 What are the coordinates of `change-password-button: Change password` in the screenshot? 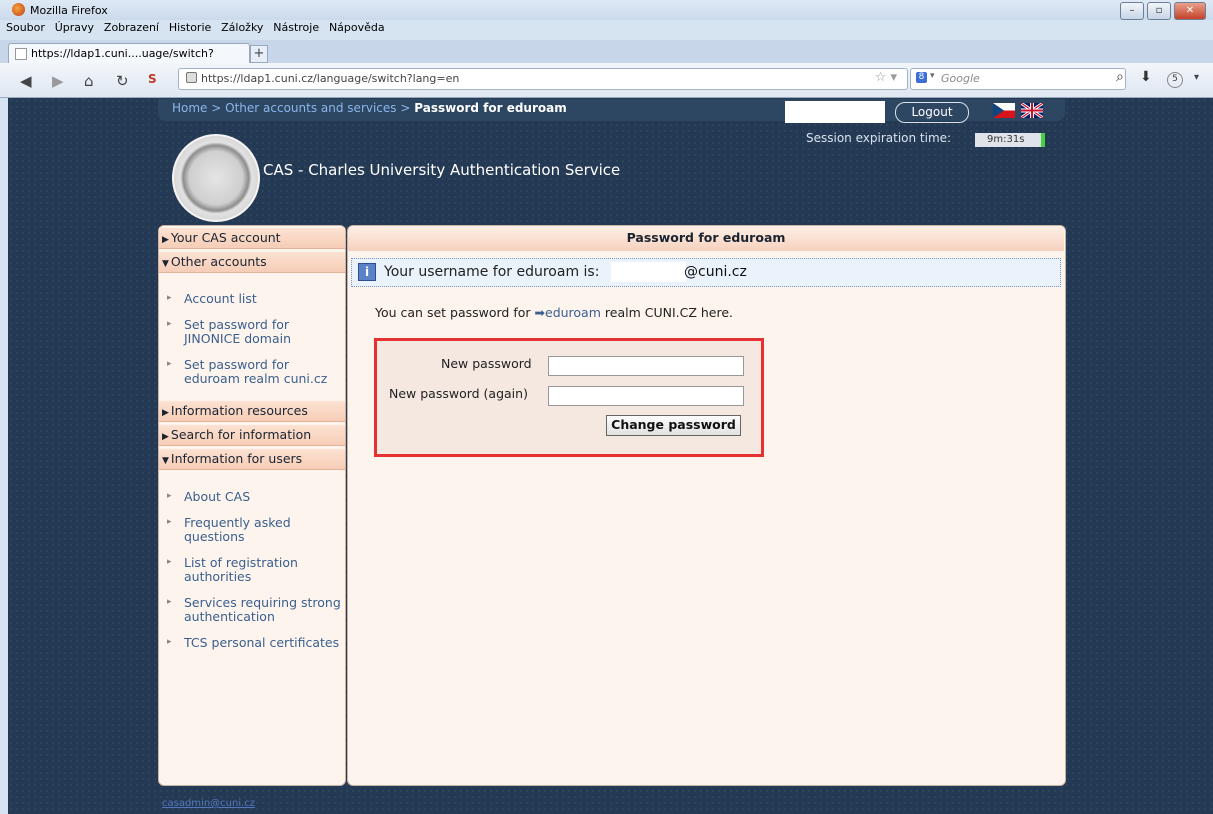 It's located at (673, 425).